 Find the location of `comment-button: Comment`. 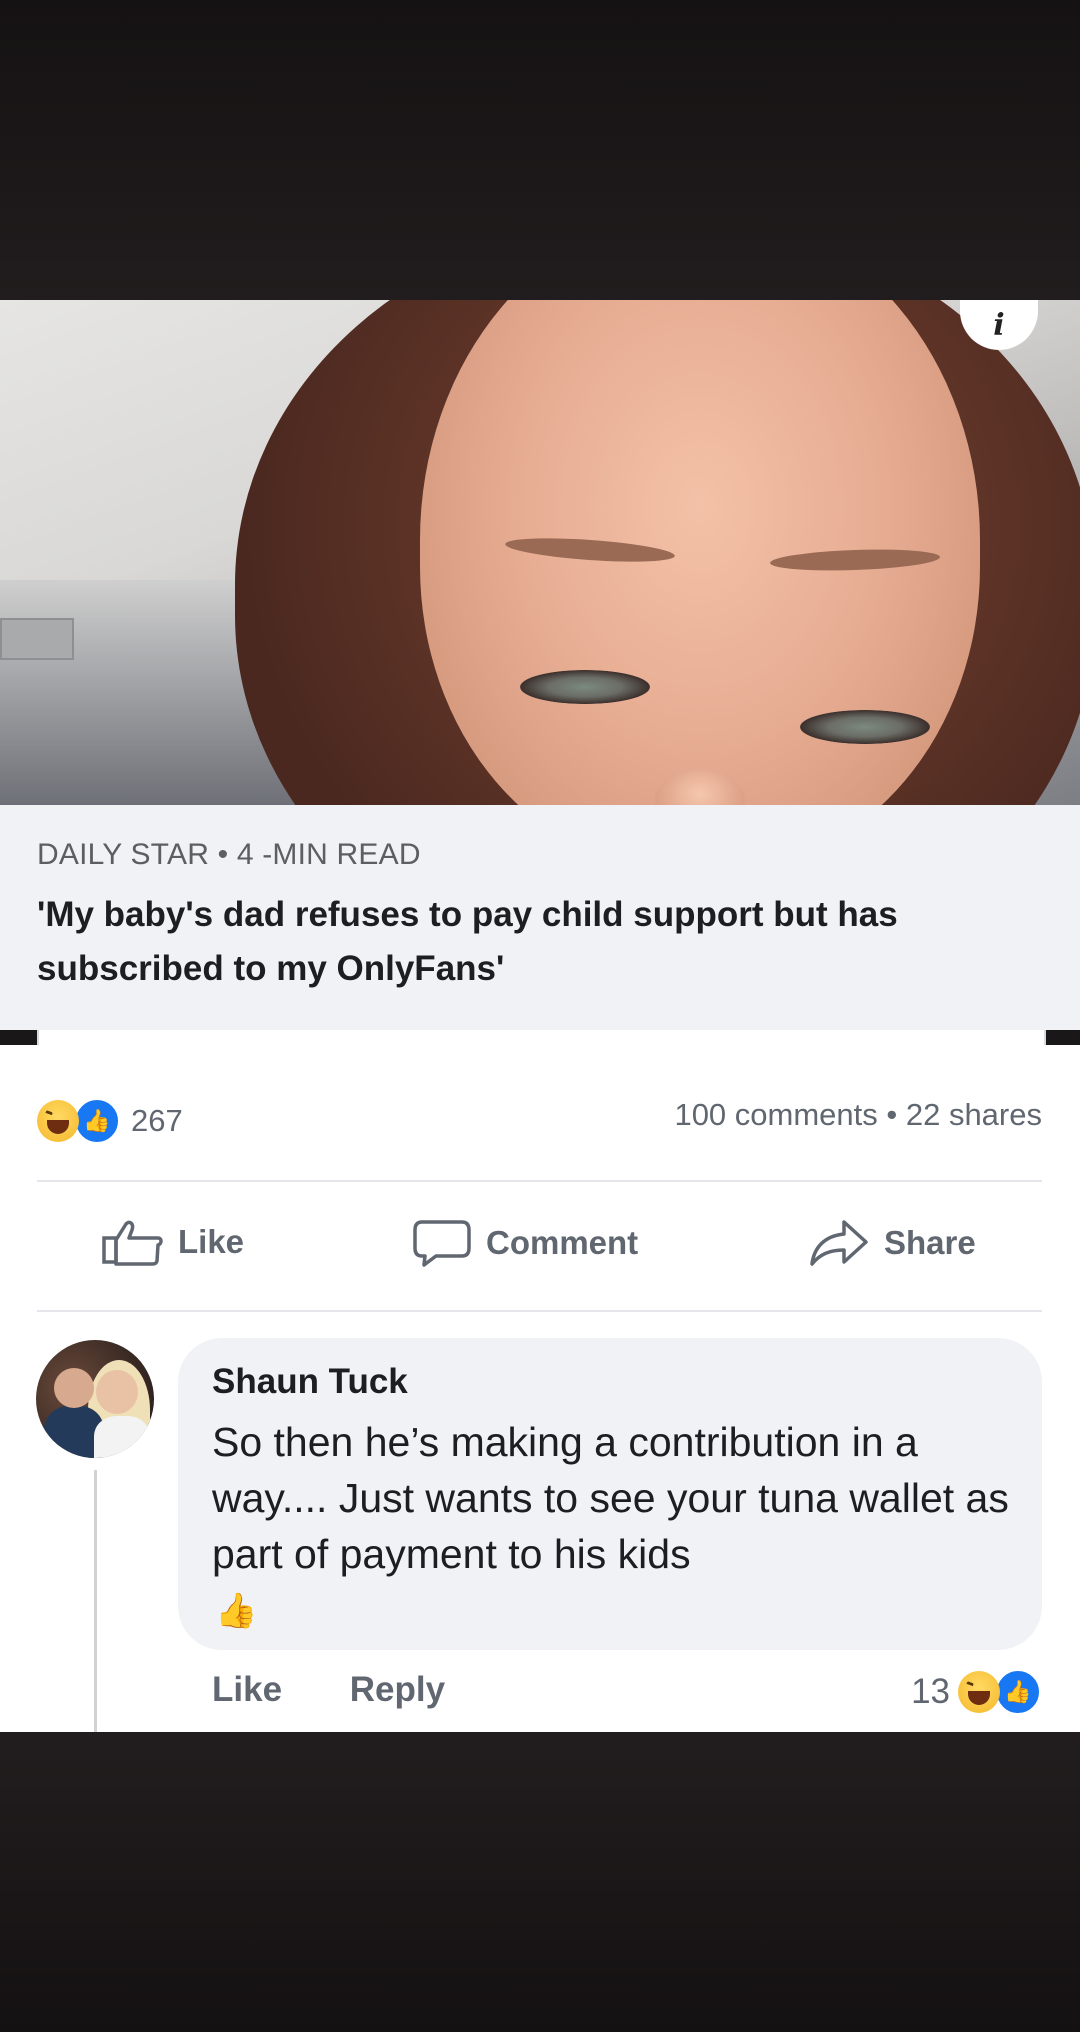

comment-button: Comment is located at coordinates (525, 1243).